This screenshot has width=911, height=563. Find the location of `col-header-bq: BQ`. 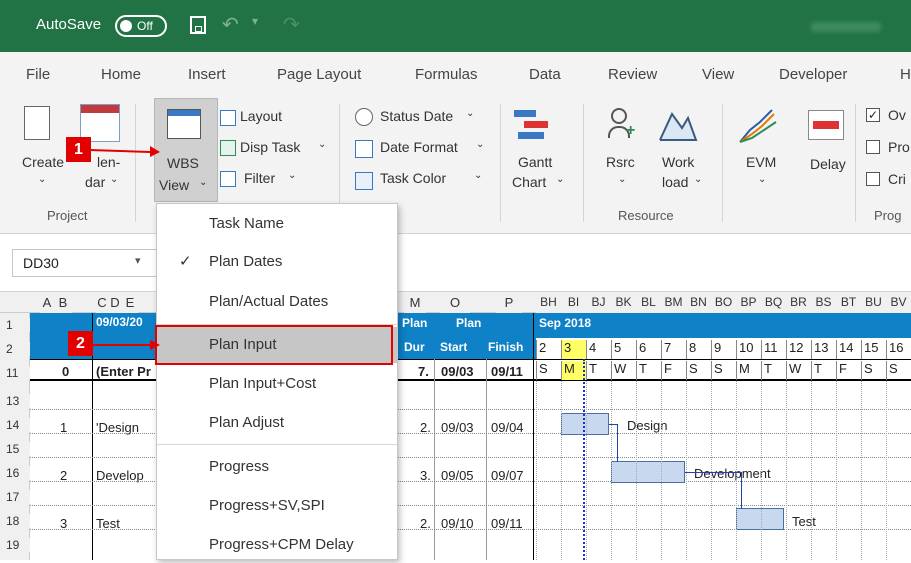

col-header-bq: BQ is located at coordinates (773, 302).